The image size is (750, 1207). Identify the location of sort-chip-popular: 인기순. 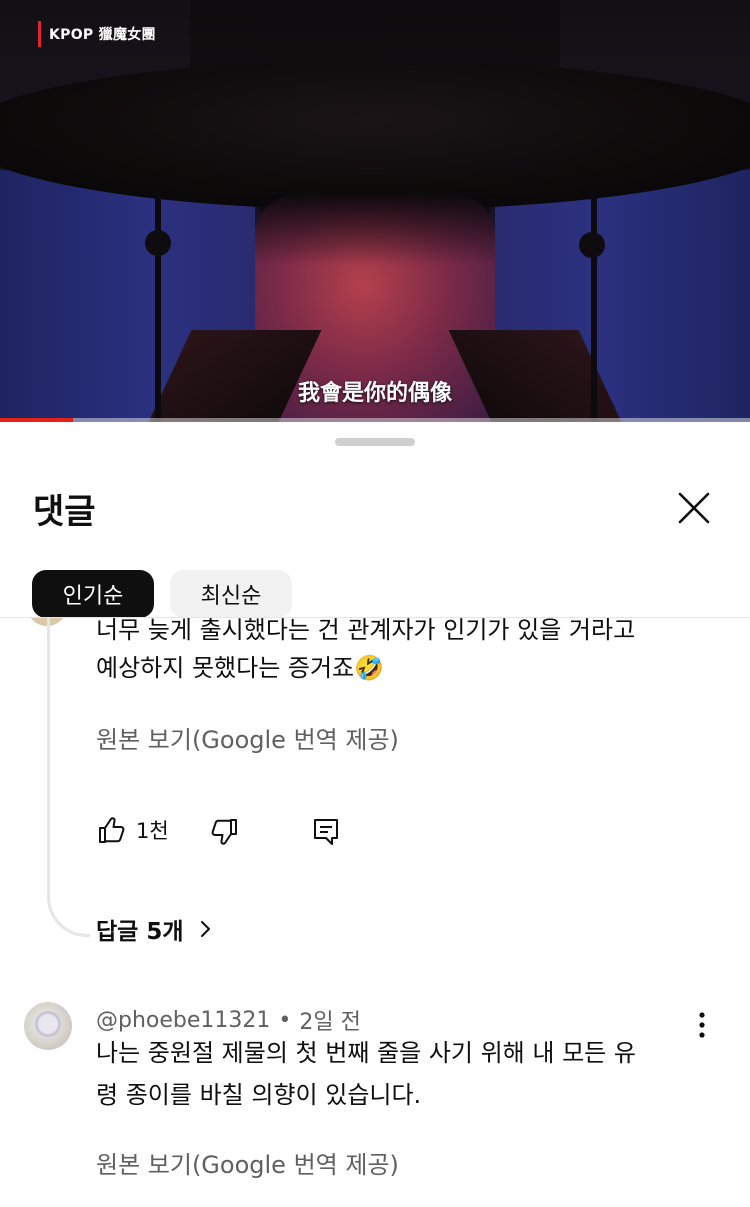
(93, 594).